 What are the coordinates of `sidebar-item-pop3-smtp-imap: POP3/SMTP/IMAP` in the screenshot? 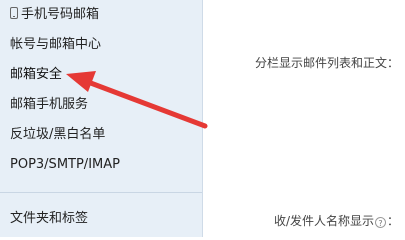 It's located at (65, 165).